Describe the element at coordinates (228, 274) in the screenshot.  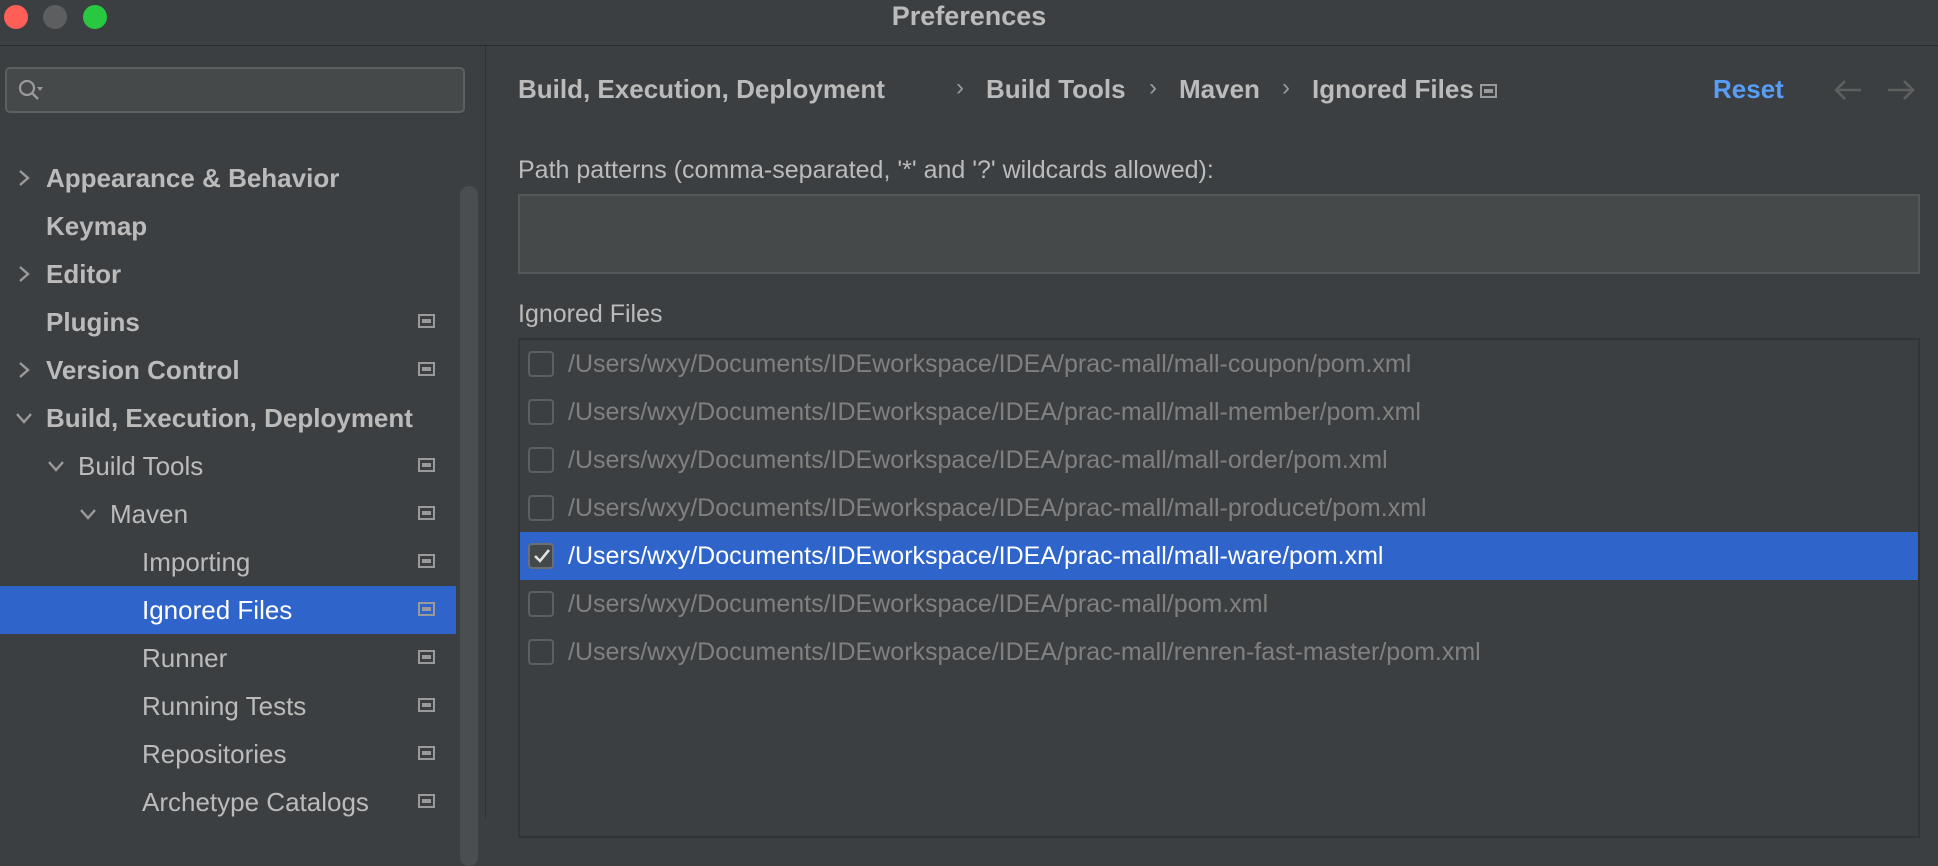
I see `sidebar-item-editor: Editor` at that location.